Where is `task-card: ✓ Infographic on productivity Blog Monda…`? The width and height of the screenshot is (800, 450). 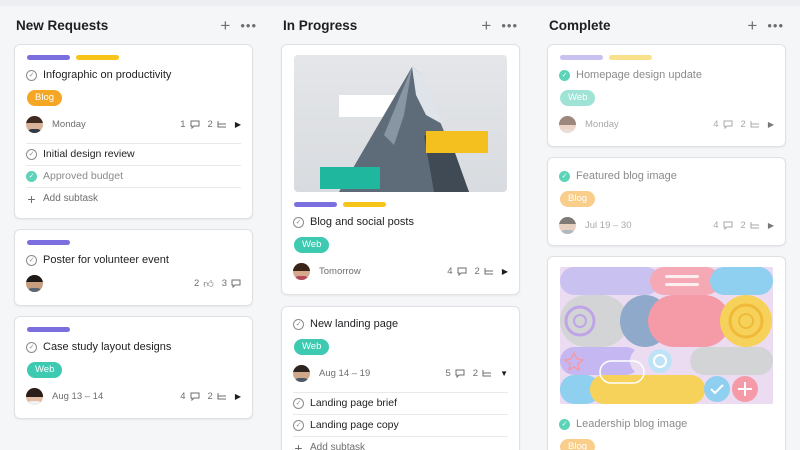
task-card: ✓ Infographic on productivity Blog Monda… is located at coordinates (133, 131).